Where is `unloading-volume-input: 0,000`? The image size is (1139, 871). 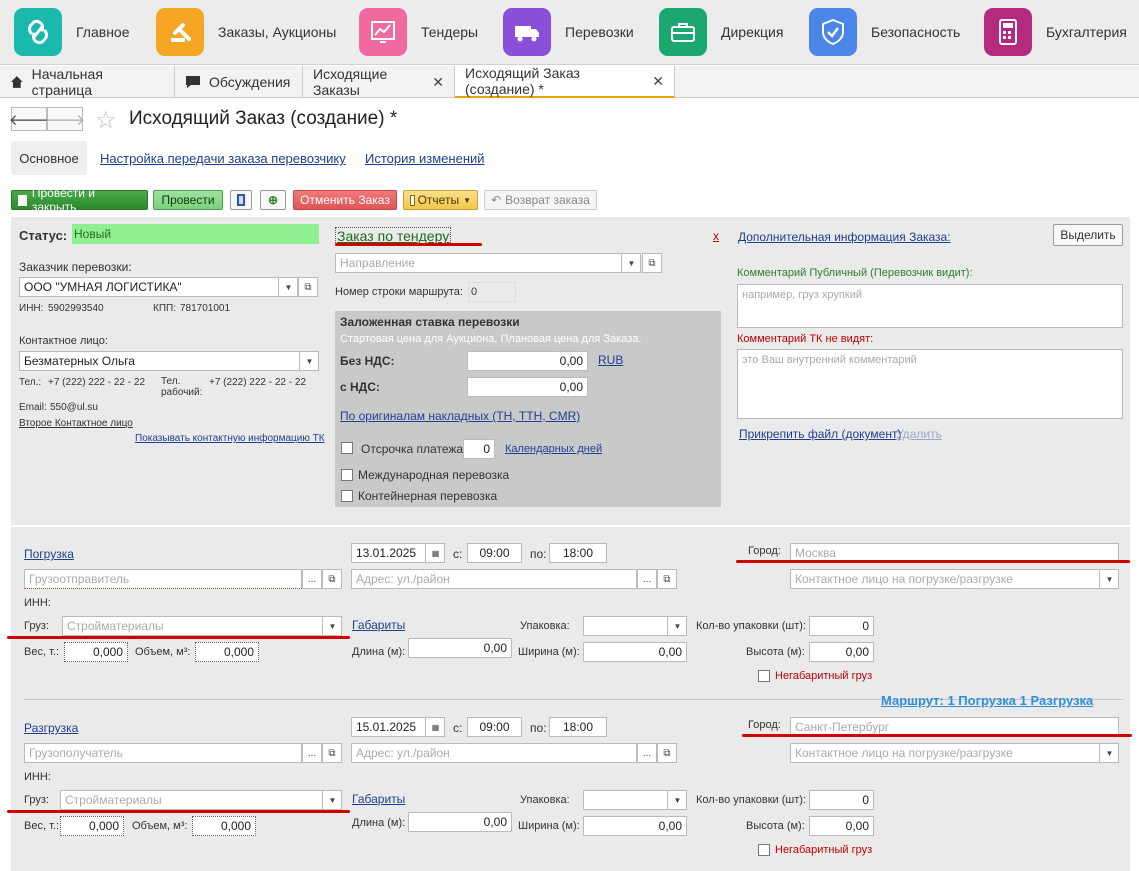 unloading-volume-input: 0,000 is located at coordinates (224, 826).